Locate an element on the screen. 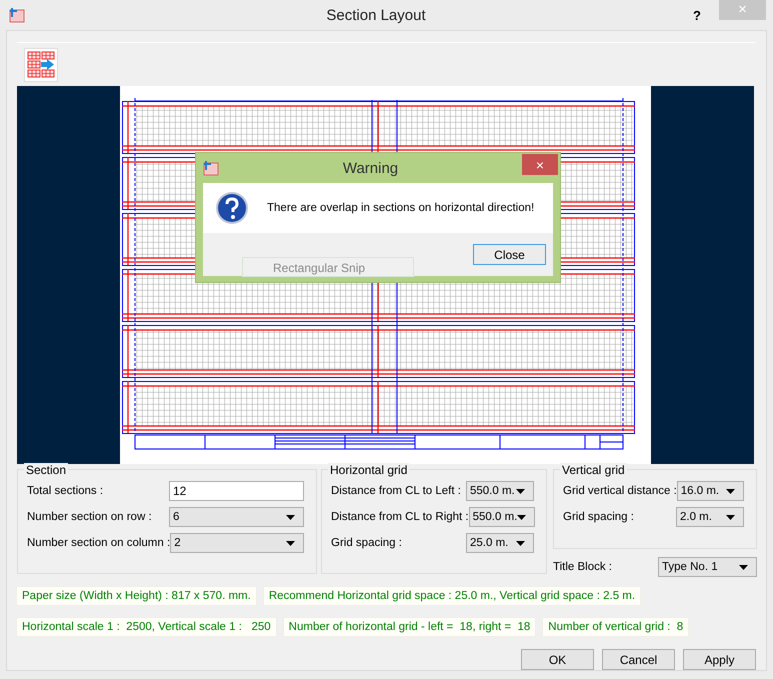 This screenshot has width=773, height=679. dialog-title: Warning is located at coordinates (371, 168).